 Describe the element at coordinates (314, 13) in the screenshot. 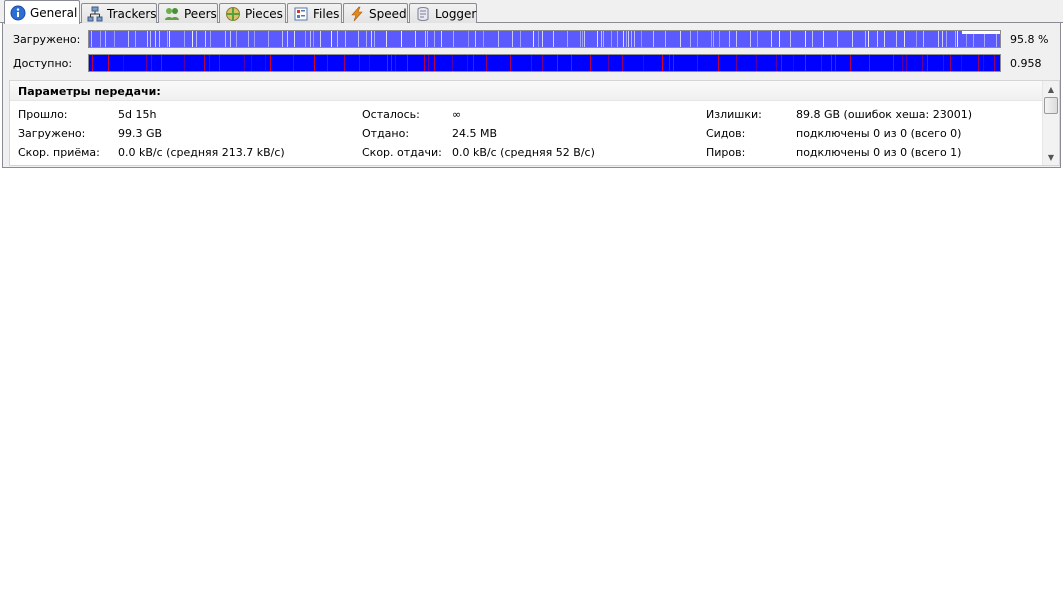

I see `tab-files: Files` at that location.